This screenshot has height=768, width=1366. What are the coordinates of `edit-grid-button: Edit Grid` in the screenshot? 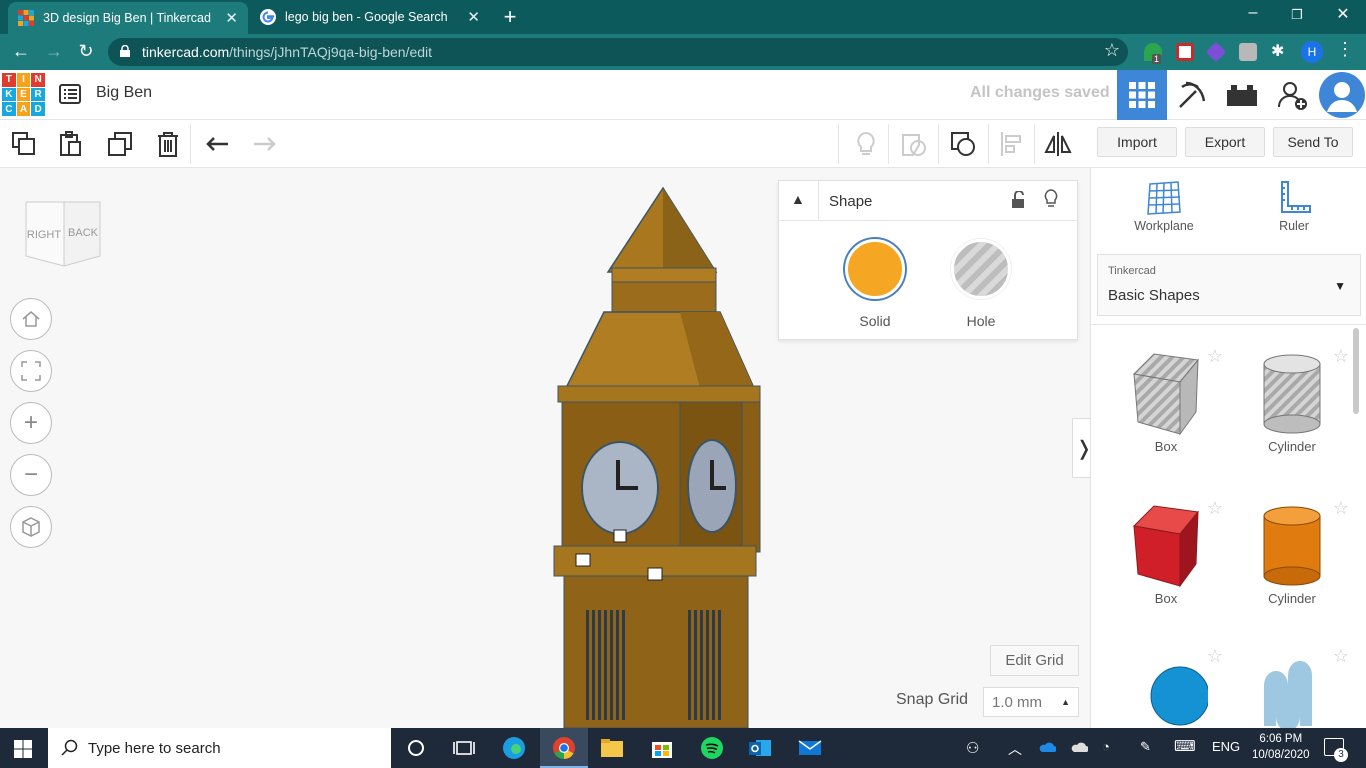 It's located at (1034, 660).